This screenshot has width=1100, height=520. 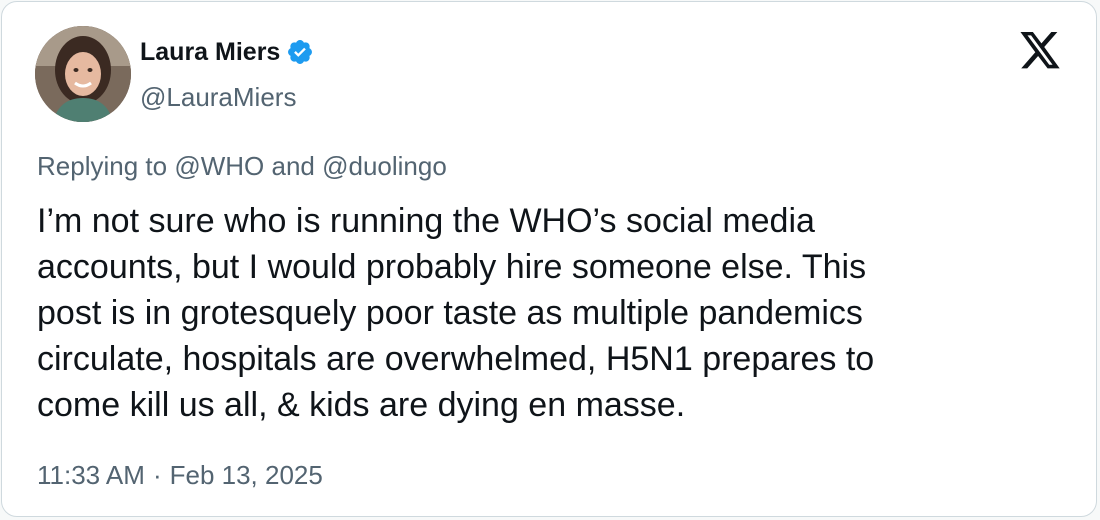 I want to click on tweet-date: Feb 13, 2025, so click(x=246, y=475).